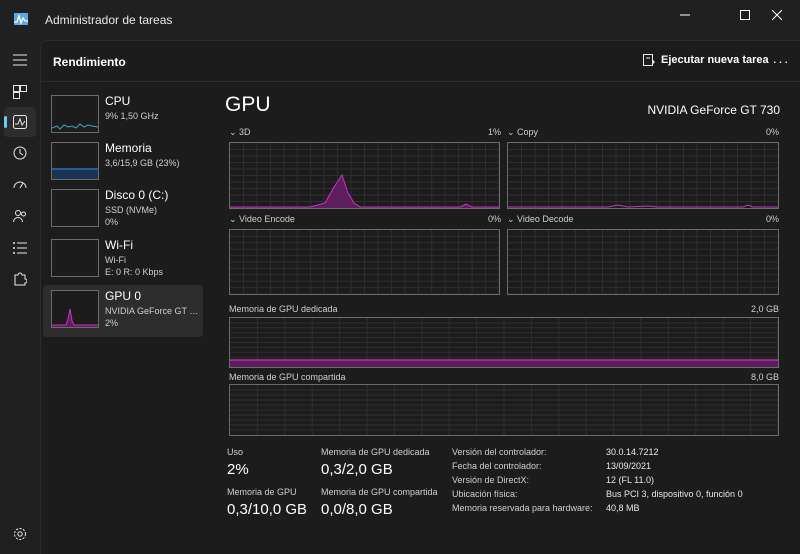 The image size is (800, 554). Describe the element at coordinates (497, 466) in the screenshot. I see `driver-date-label: Fecha del controlador:` at that location.